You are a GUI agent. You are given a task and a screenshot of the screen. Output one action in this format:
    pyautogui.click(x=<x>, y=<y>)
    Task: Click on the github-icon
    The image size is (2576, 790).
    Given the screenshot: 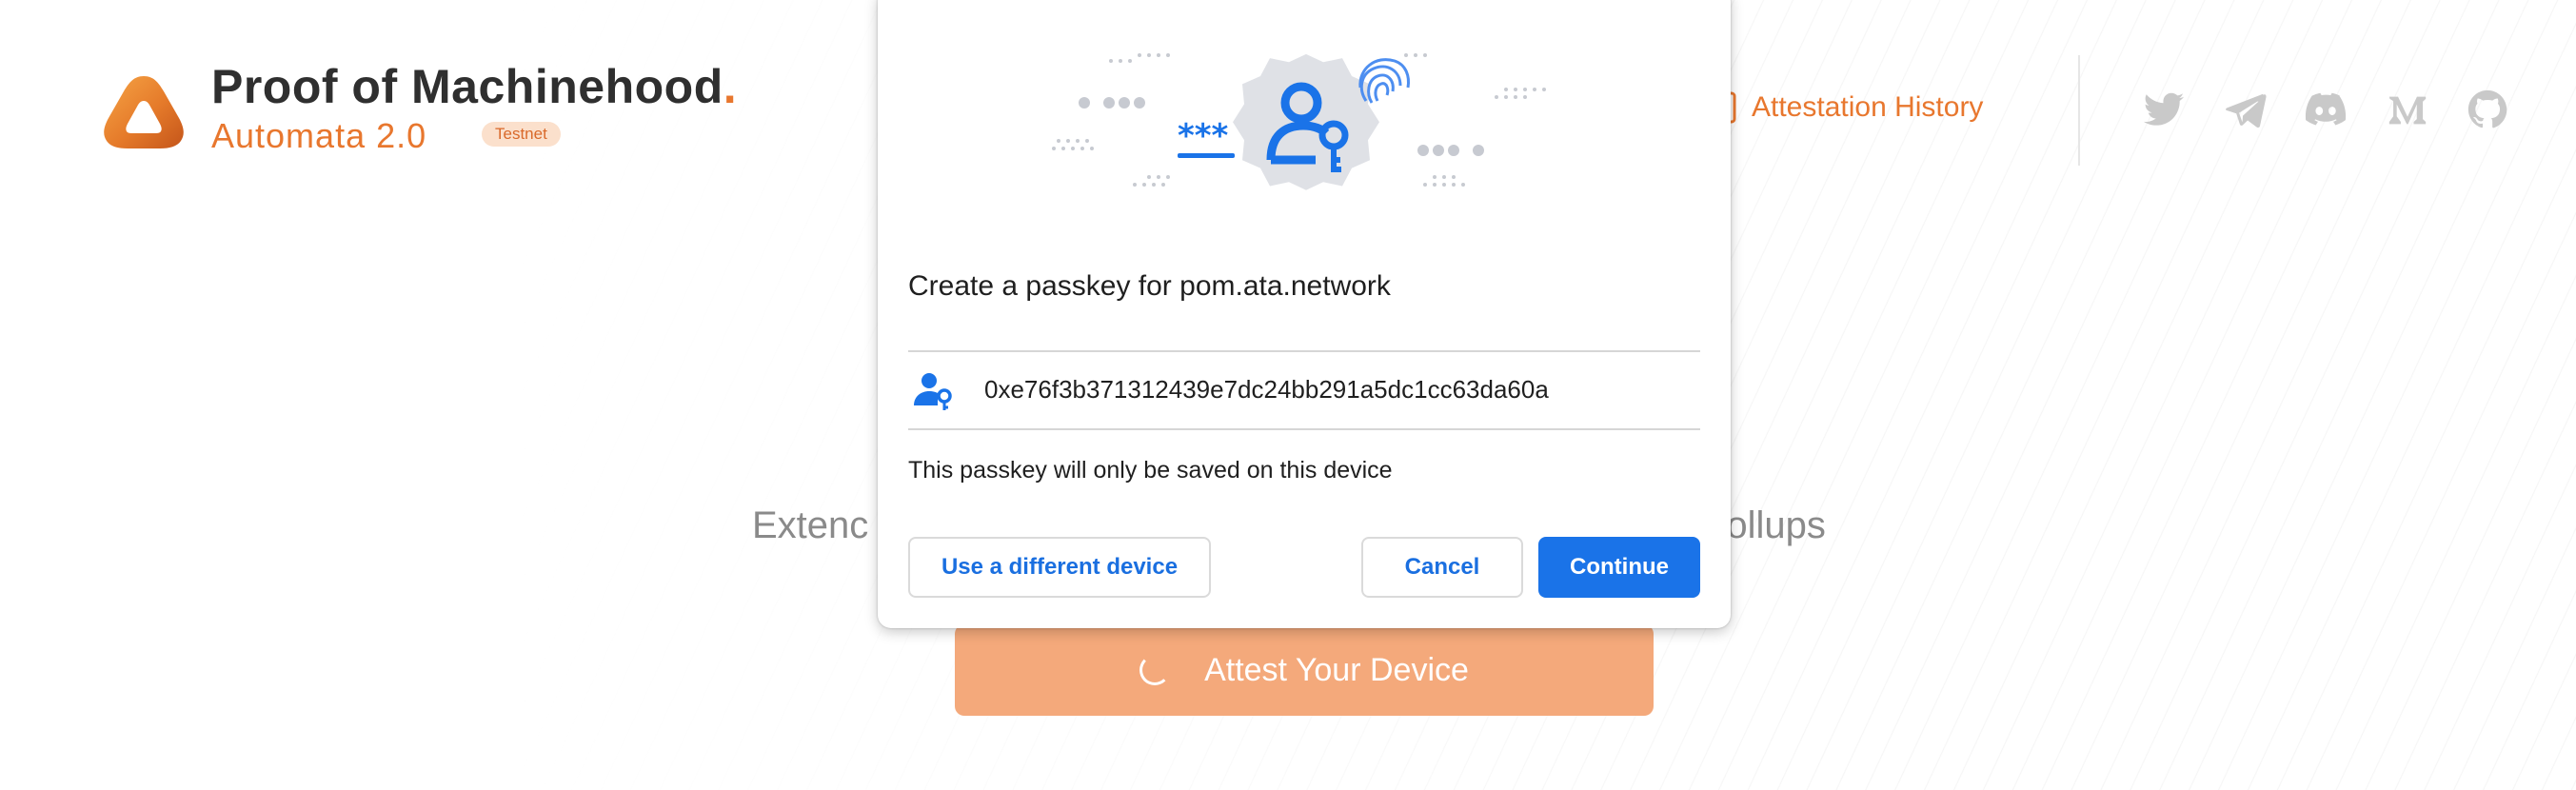 What is the action you would take?
    pyautogui.click(x=2487, y=109)
    